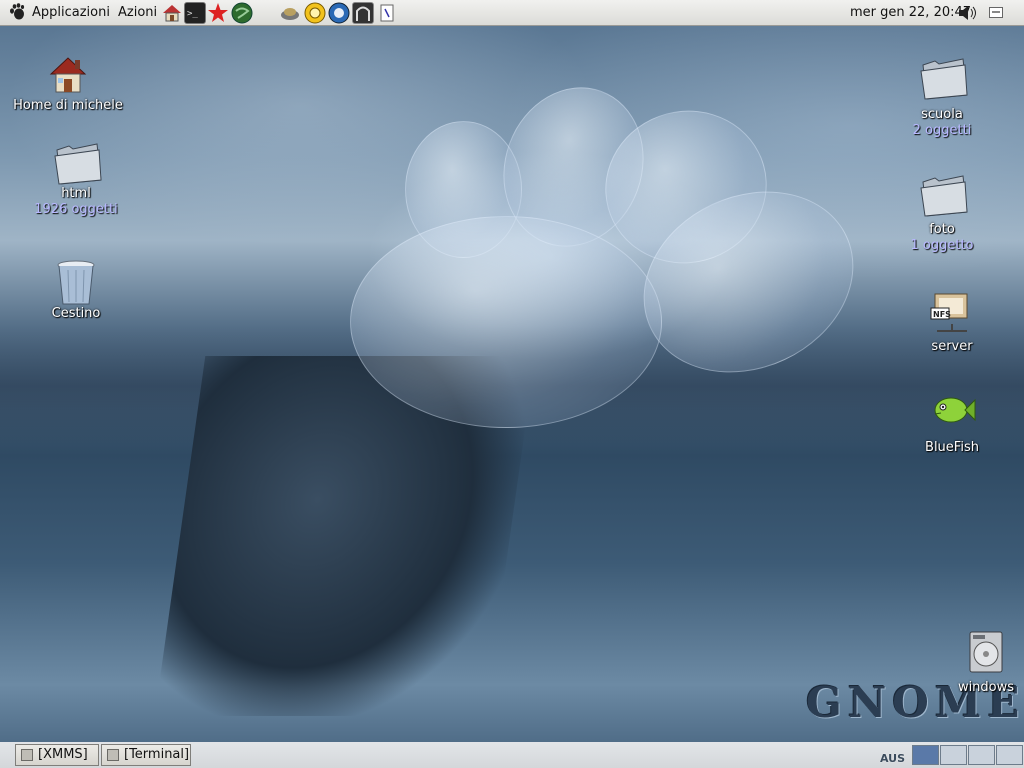 The width and height of the screenshot is (1024, 768). Describe the element at coordinates (76, 193) in the screenshot. I see `desktop-icon-label: html` at that location.